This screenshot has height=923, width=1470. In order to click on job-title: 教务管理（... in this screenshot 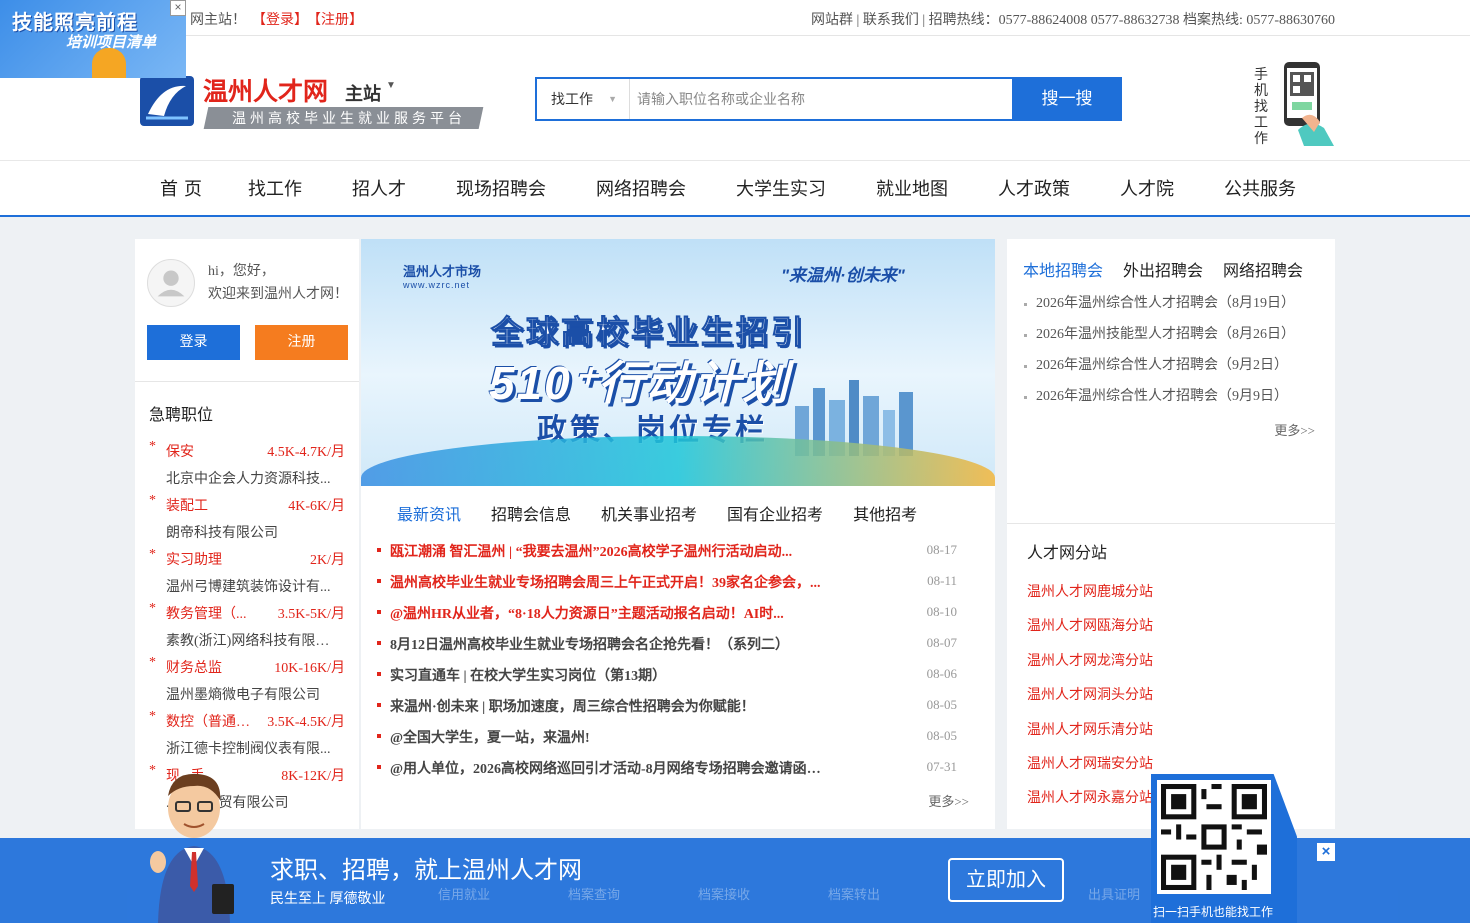, I will do `click(211, 613)`.